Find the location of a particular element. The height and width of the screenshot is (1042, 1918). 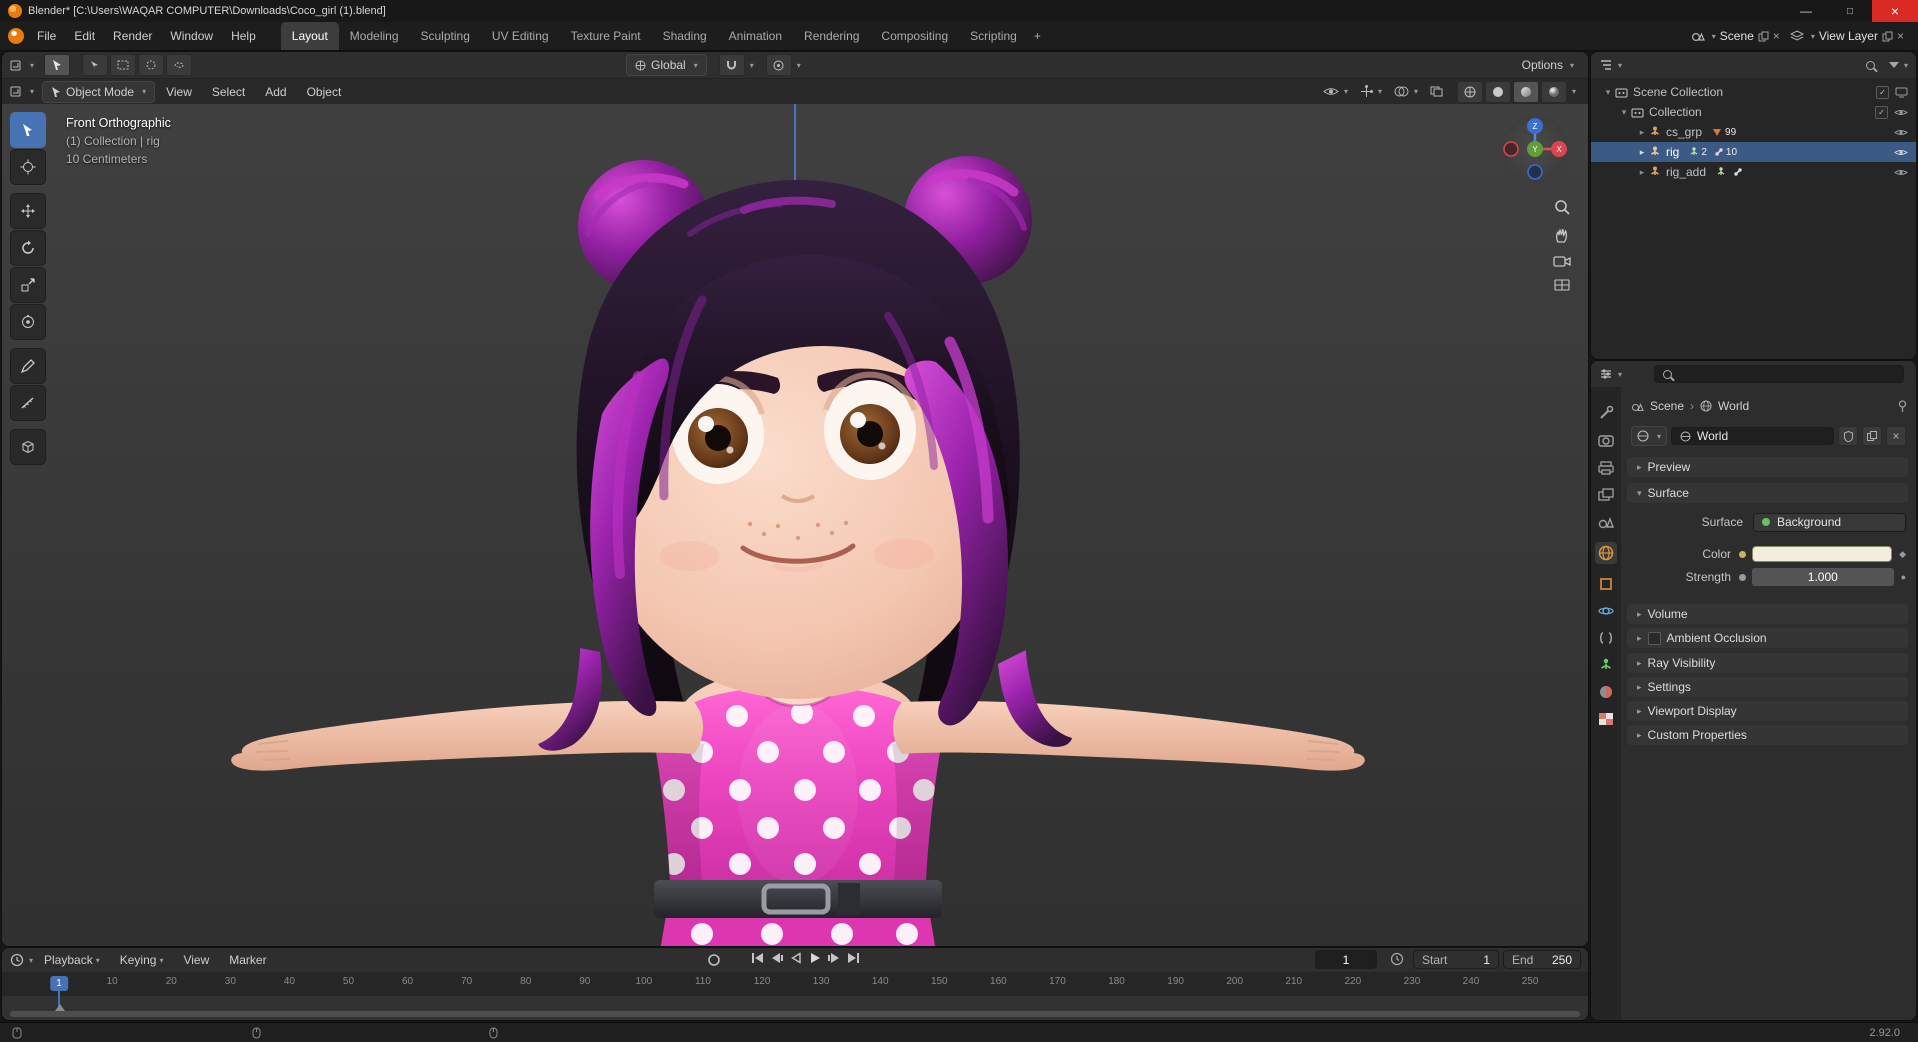

editor-type-properties-icon is located at coordinates (1606, 374).